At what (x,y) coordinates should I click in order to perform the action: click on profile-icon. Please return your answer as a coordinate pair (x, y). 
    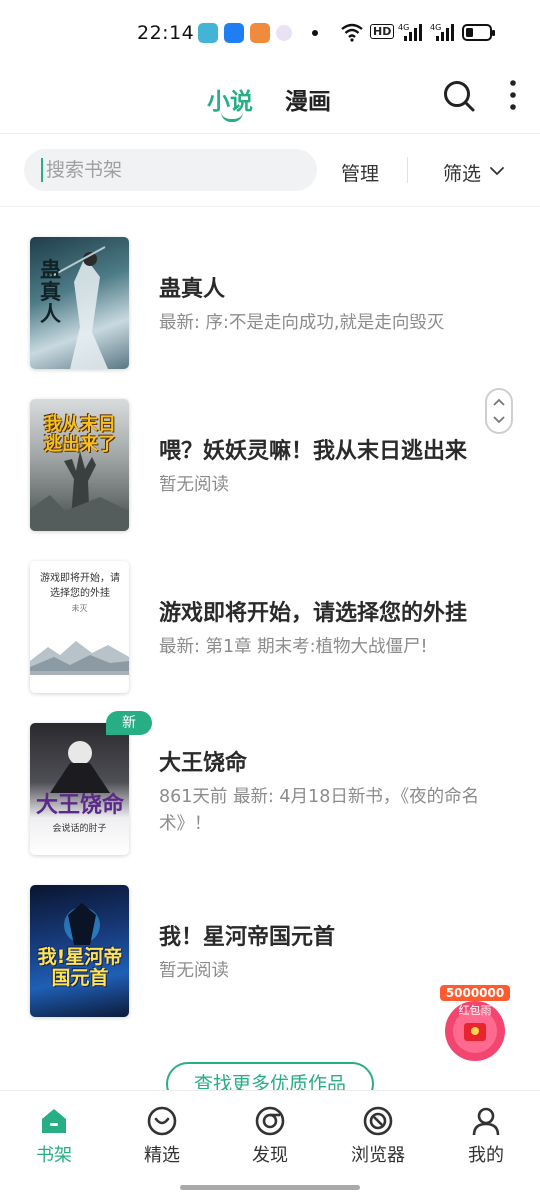
    Looking at the image, I should click on (486, 1121).